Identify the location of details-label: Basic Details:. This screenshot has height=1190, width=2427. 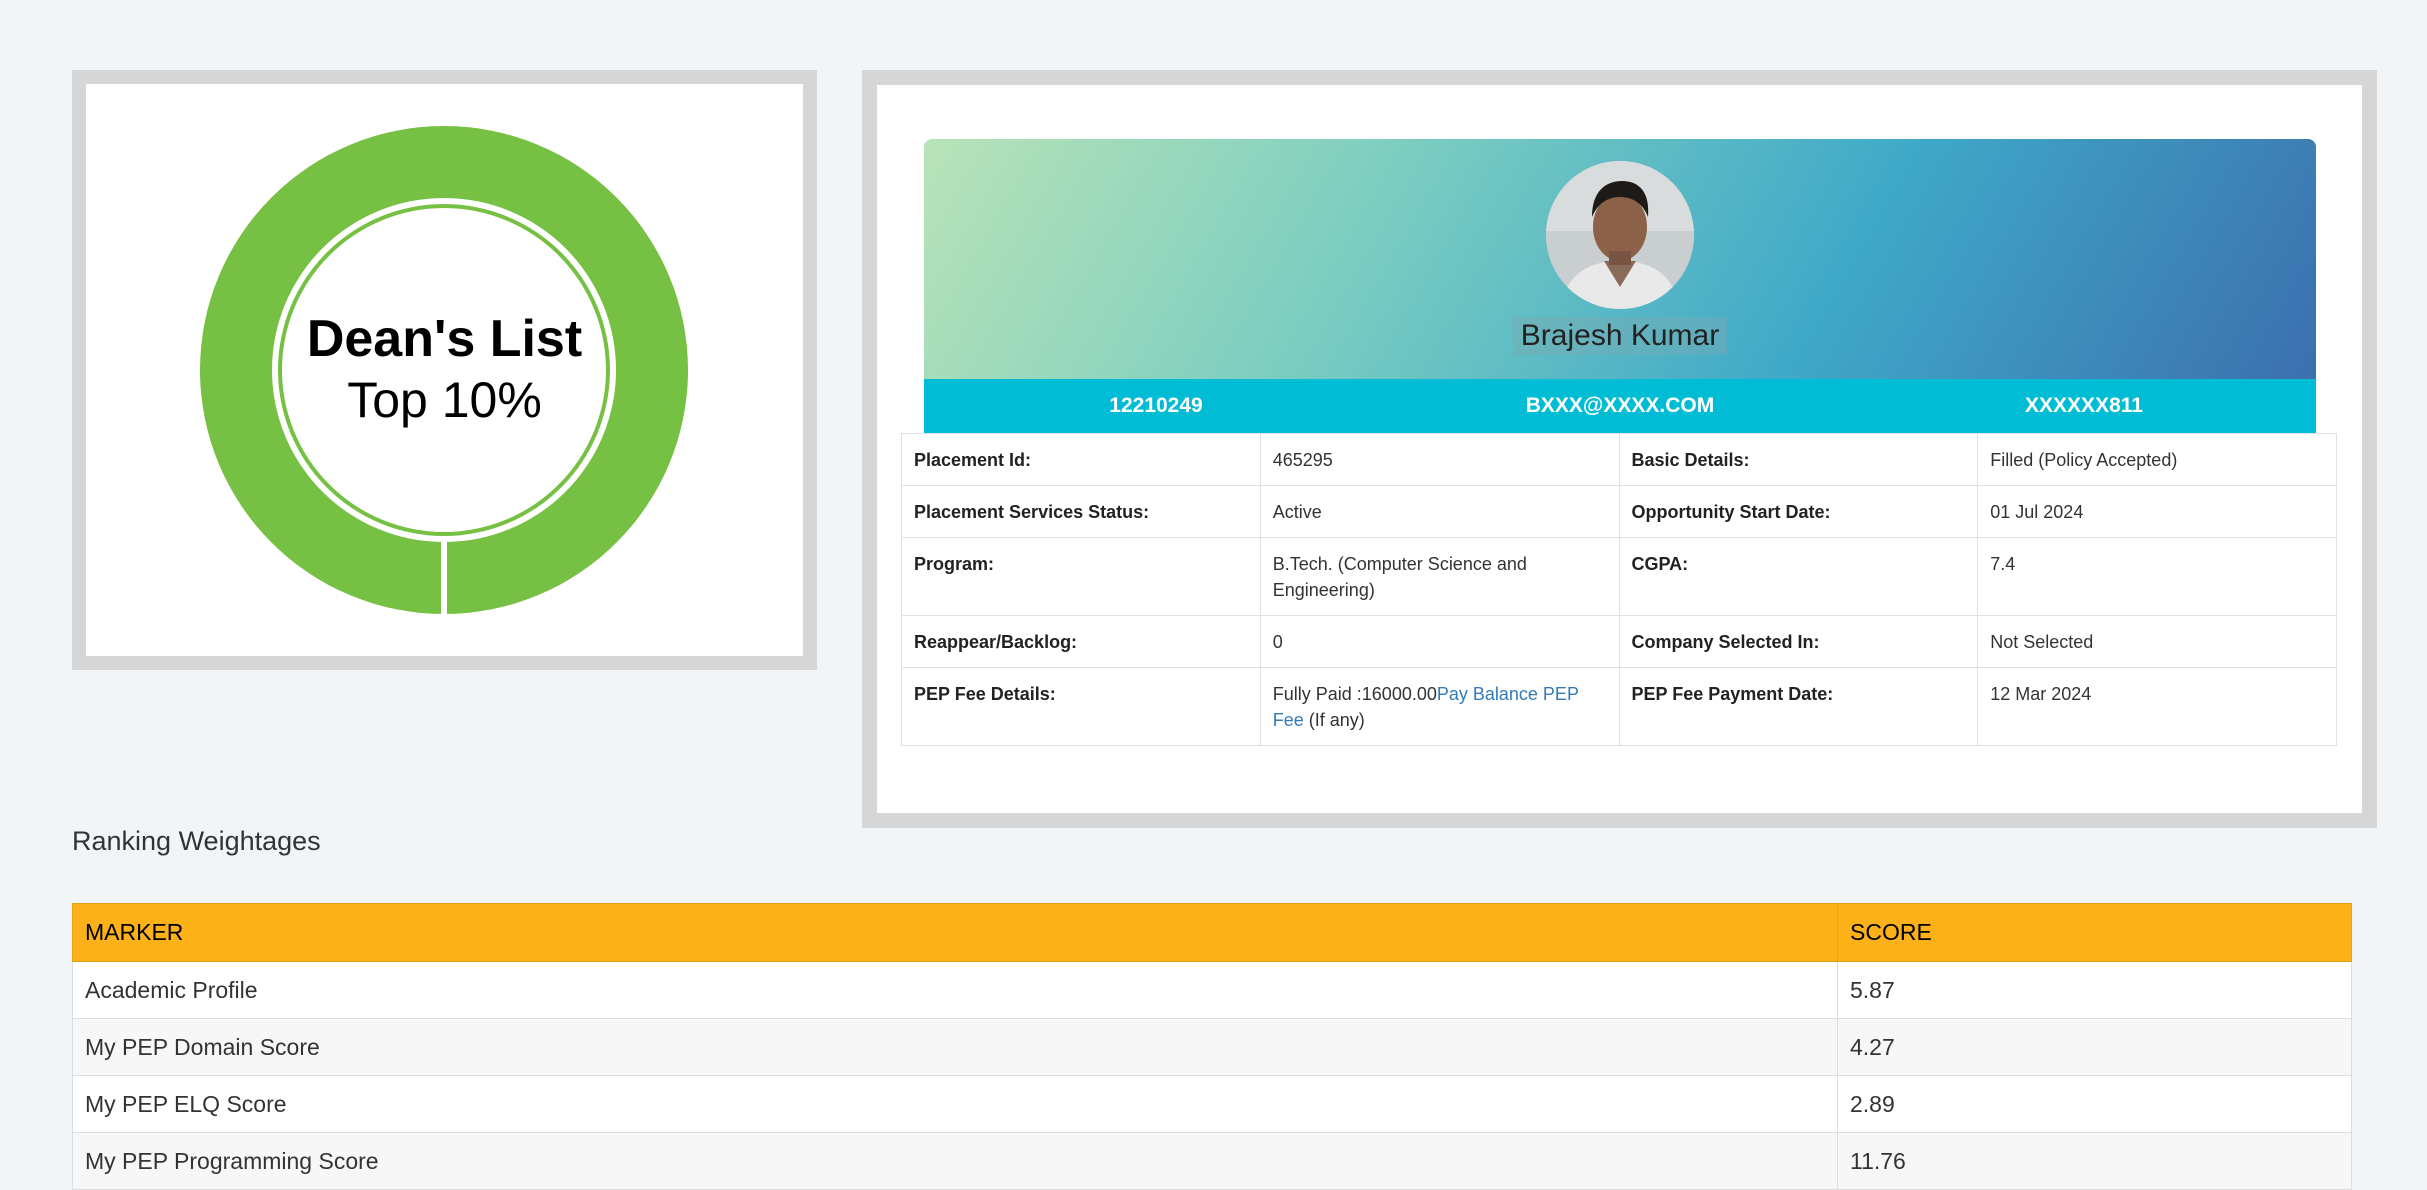
(1798, 459).